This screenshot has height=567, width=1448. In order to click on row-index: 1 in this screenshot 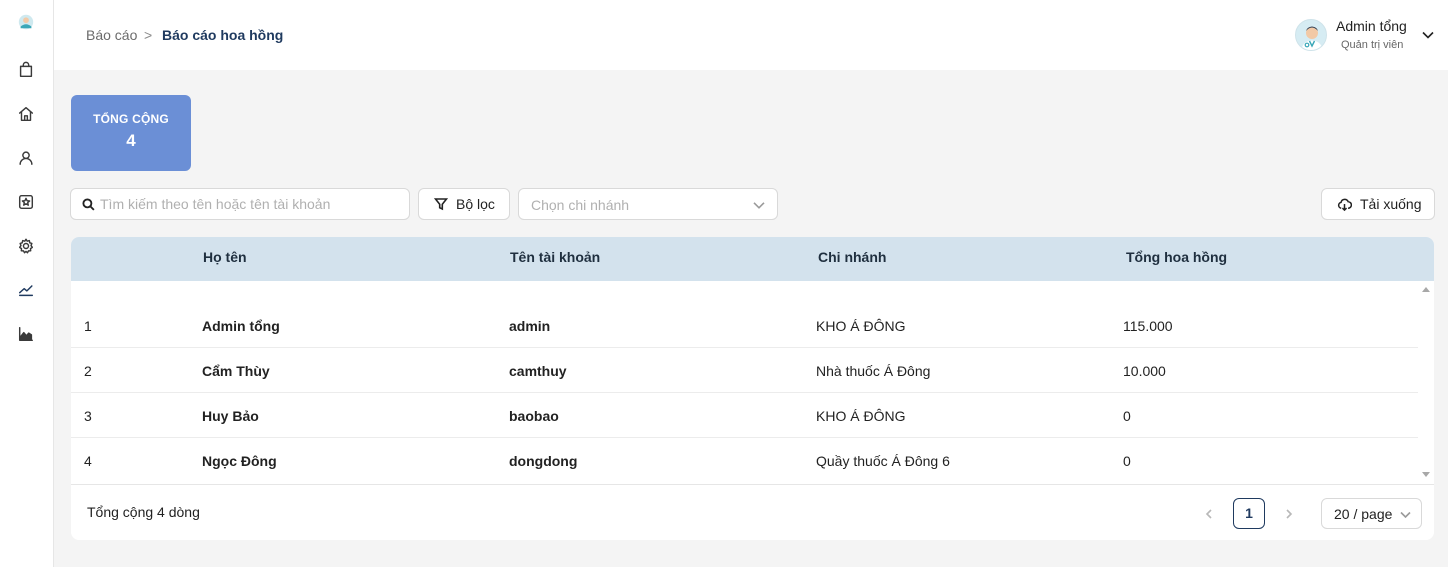, I will do `click(88, 326)`.